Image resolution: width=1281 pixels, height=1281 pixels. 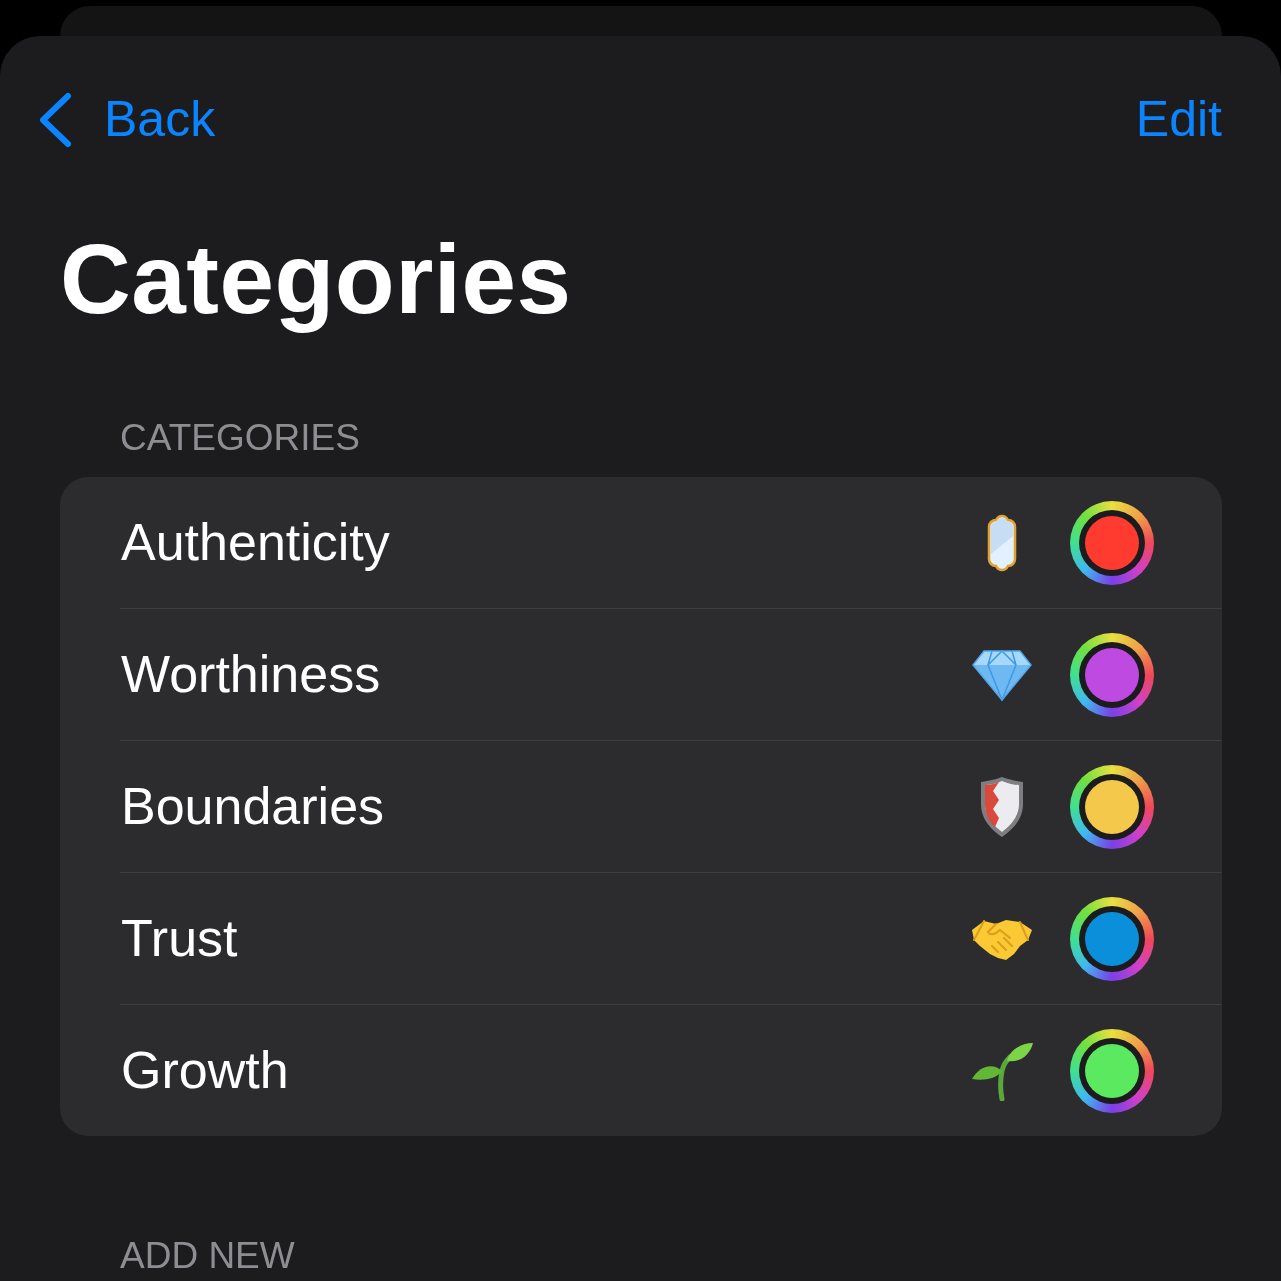 What do you see at coordinates (1002, 806) in the screenshot?
I see `shield-icon` at bounding box center [1002, 806].